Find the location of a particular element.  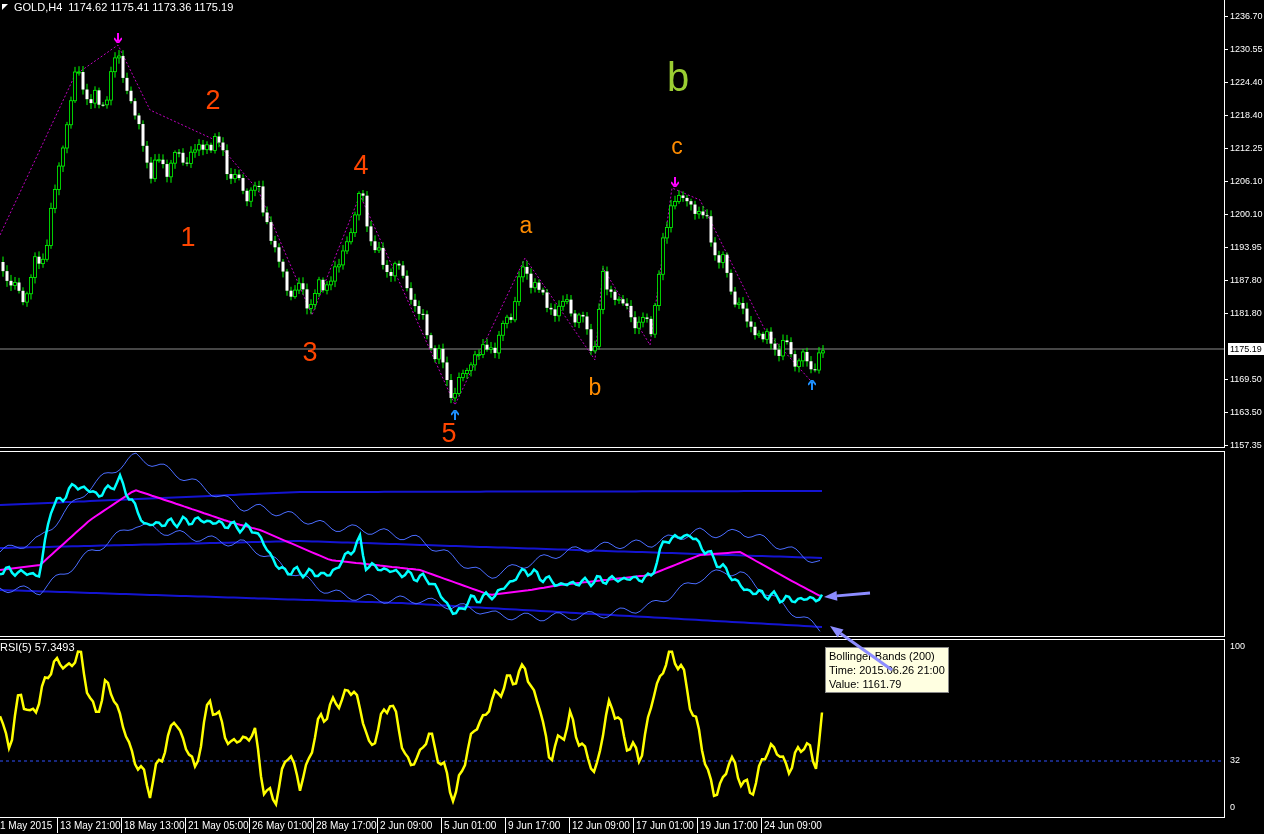

time-label: 13 May 21:00 is located at coordinates (89, 825).